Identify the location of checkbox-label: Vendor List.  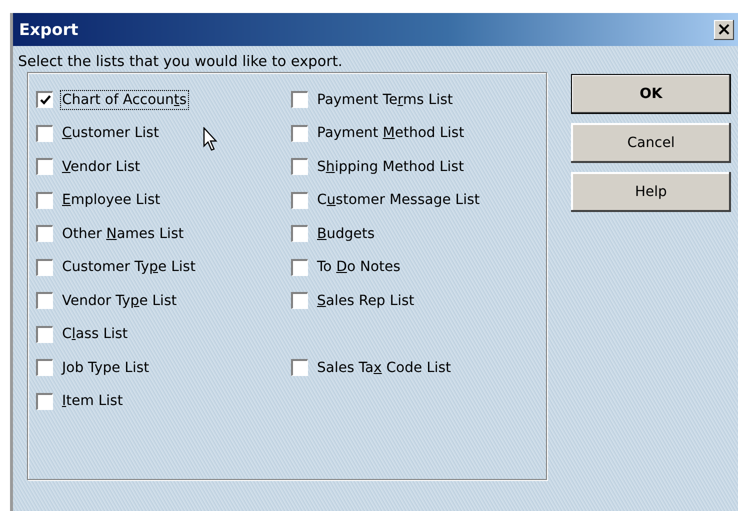
(101, 167).